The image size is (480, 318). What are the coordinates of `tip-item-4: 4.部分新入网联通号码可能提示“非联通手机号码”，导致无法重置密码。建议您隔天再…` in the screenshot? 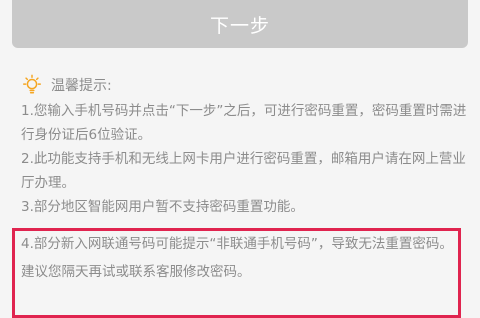 It's located at (237, 258).